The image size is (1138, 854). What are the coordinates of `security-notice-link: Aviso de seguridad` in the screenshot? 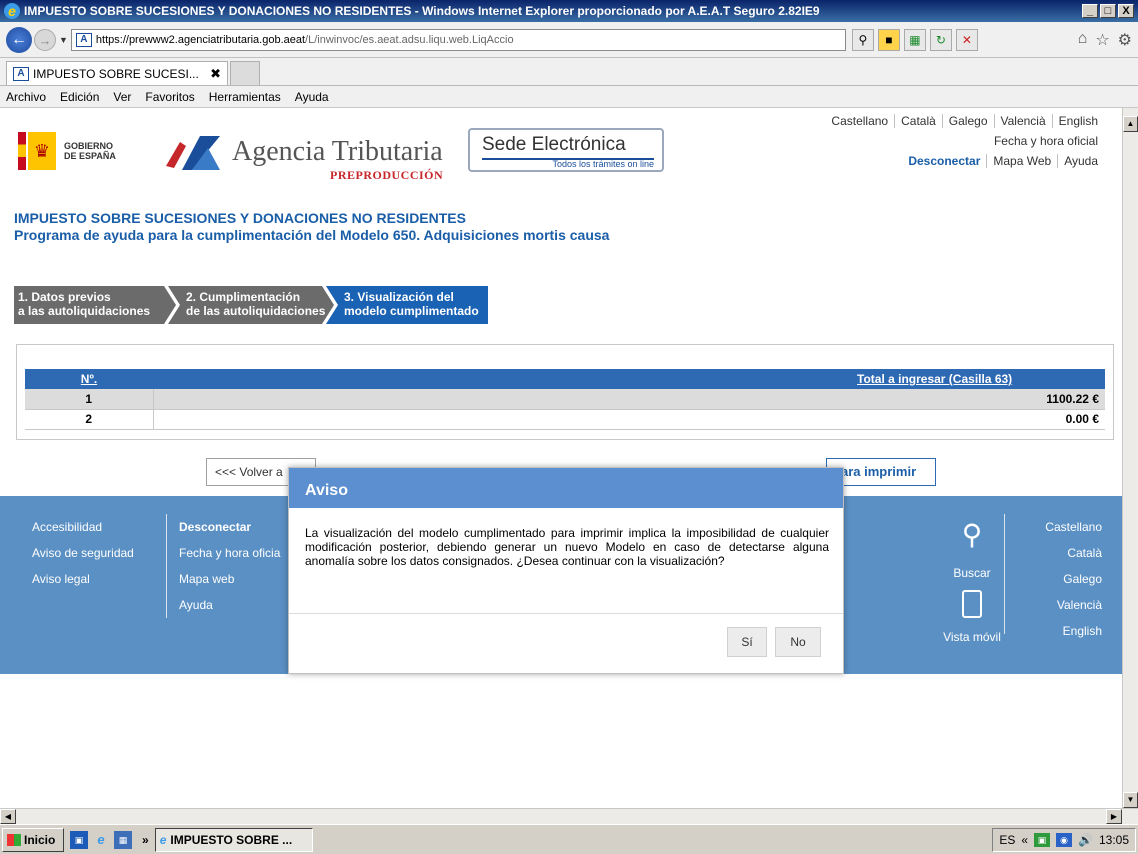 It's located at (83, 553).